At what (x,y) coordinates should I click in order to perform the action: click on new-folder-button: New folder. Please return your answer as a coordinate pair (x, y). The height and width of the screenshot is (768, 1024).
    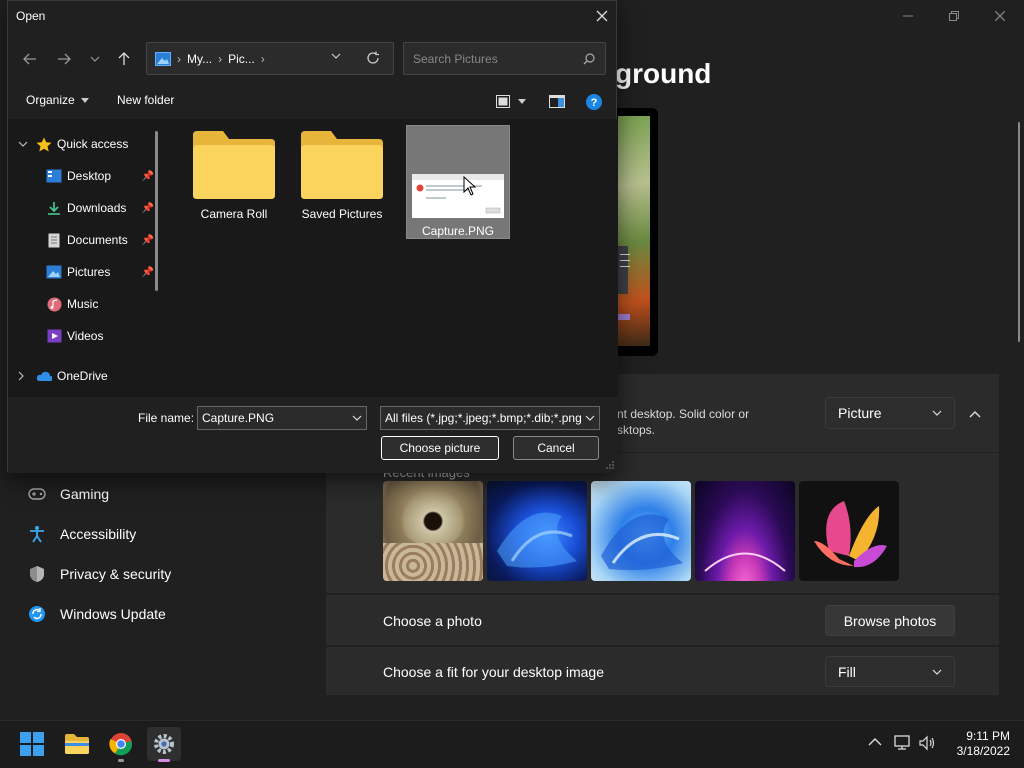
    Looking at the image, I should click on (145, 100).